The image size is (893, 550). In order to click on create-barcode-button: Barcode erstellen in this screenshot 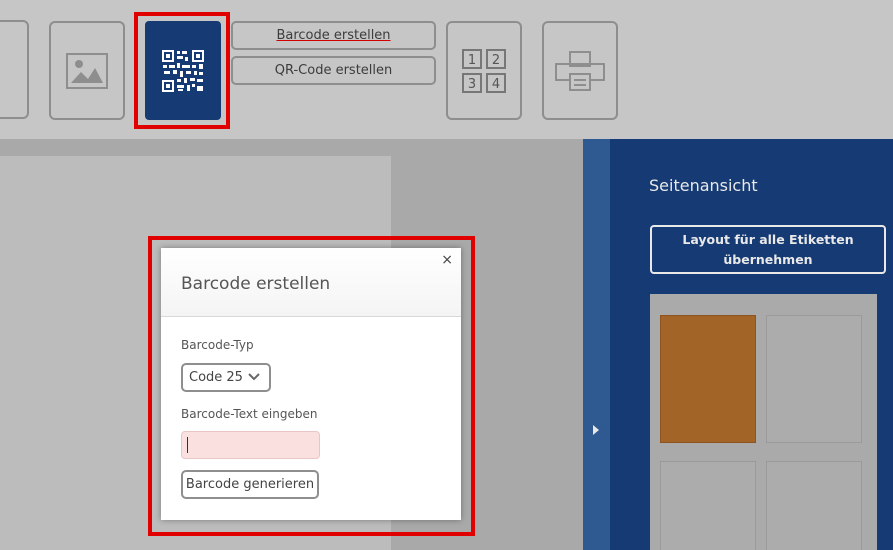, I will do `click(333, 35)`.